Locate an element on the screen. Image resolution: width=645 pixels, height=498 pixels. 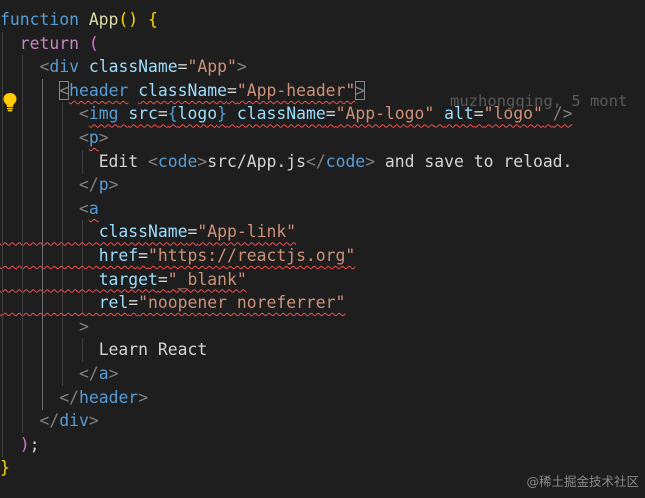
code-text: <header className="App-header"> is located at coordinates (183, 91).